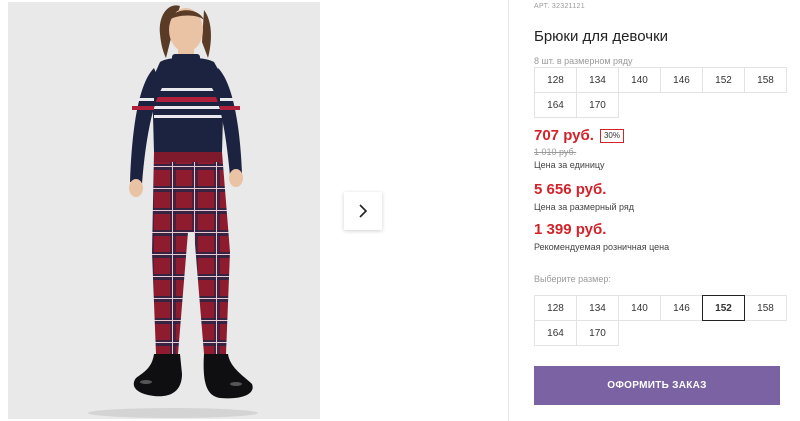  What do you see at coordinates (583, 61) in the screenshot?
I see `pack-label: 8 шт. в размерном ряду` at bounding box center [583, 61].